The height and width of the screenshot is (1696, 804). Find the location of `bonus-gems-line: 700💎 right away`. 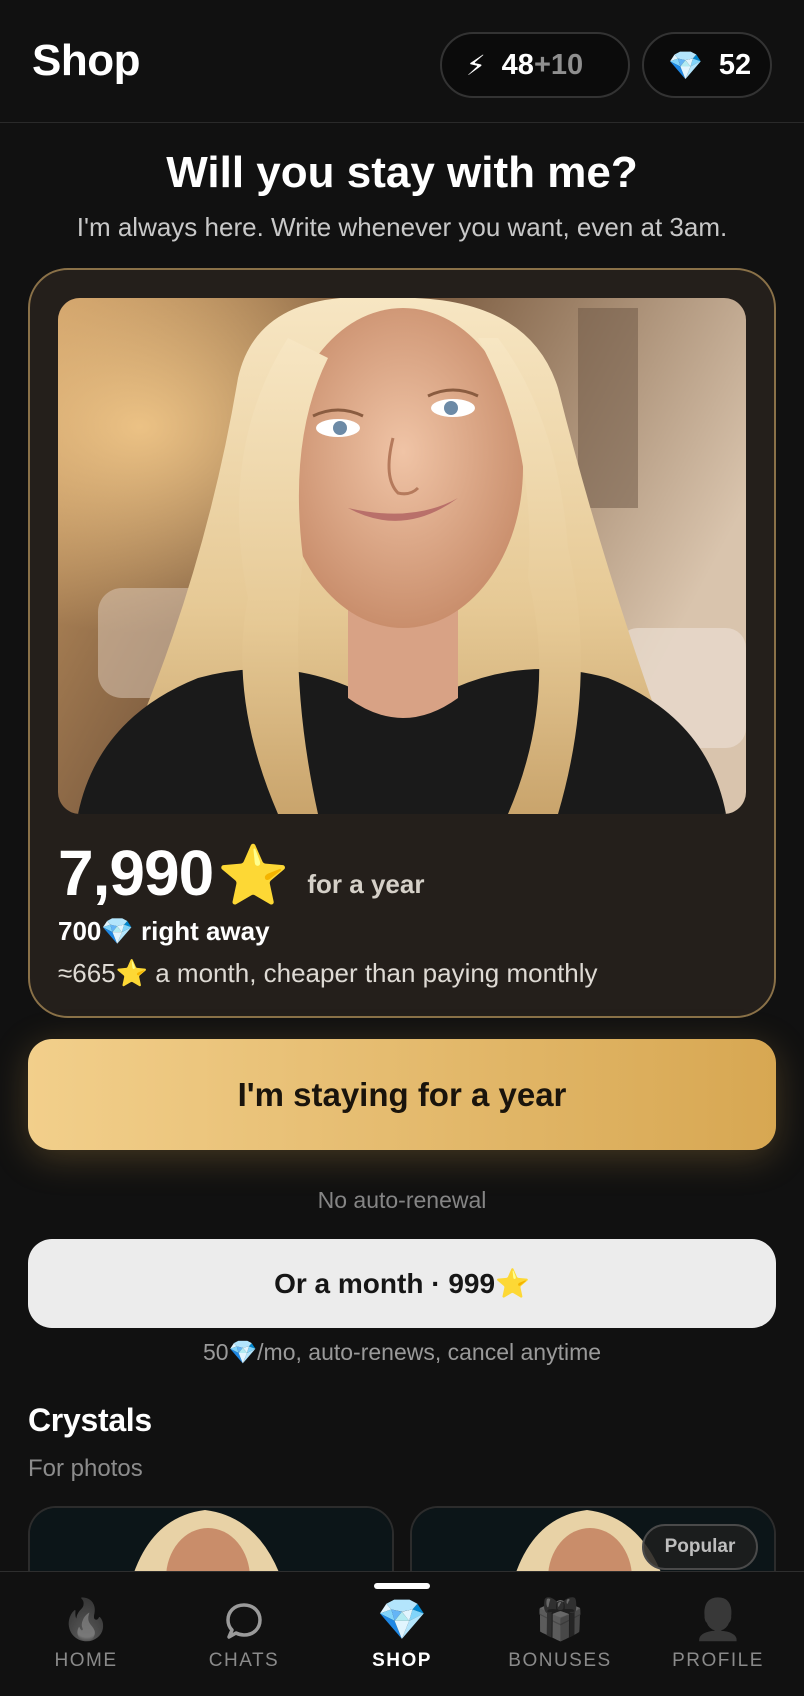

bonus-gems-line: 700💎 right away is located at coordinates (164, 931).